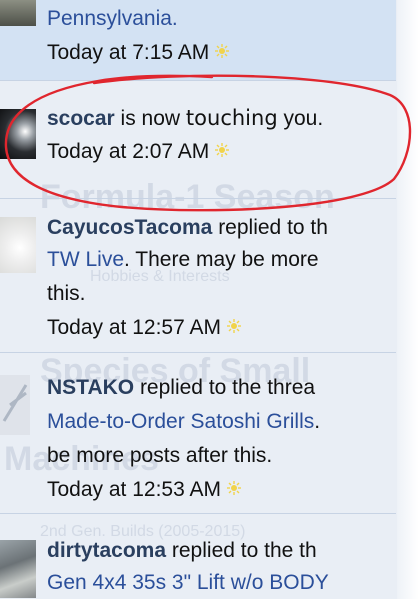  Describe the element at coordinates (198, 40) in the screenshot. I see `alert-item: Pennsylvania. Today at 7:15 AM` at that location.